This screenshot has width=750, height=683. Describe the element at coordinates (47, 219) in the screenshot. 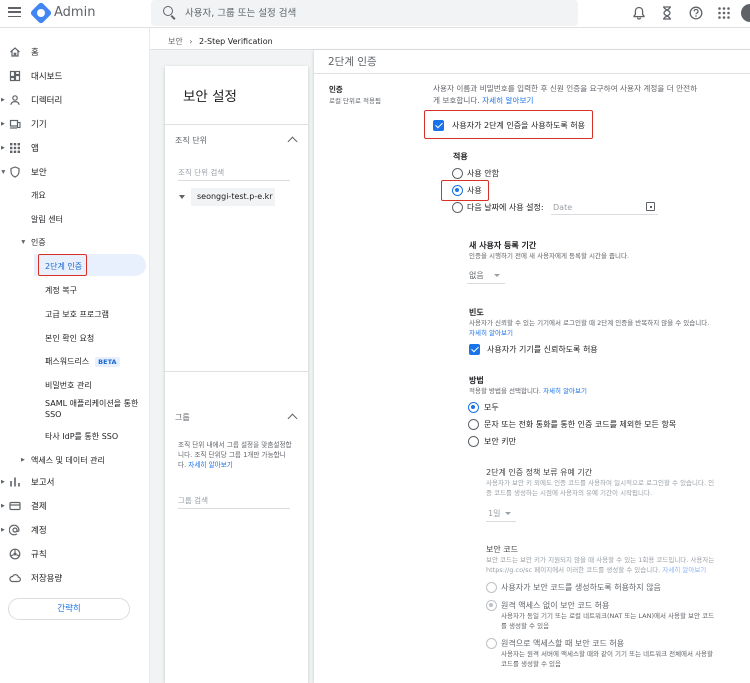

I see `sidebar-item-alert-center: 알림 센터` at that location.